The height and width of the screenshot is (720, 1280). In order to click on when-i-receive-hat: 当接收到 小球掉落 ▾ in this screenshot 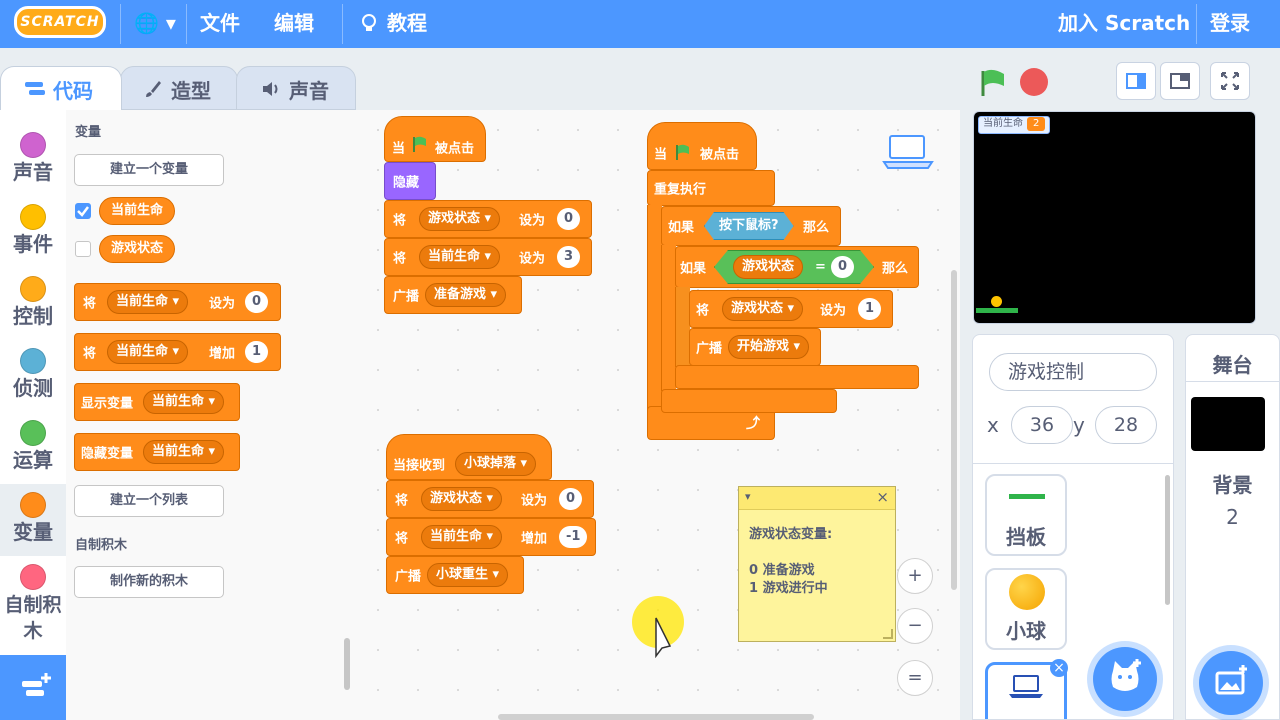, I will do `click(469, 457)`.